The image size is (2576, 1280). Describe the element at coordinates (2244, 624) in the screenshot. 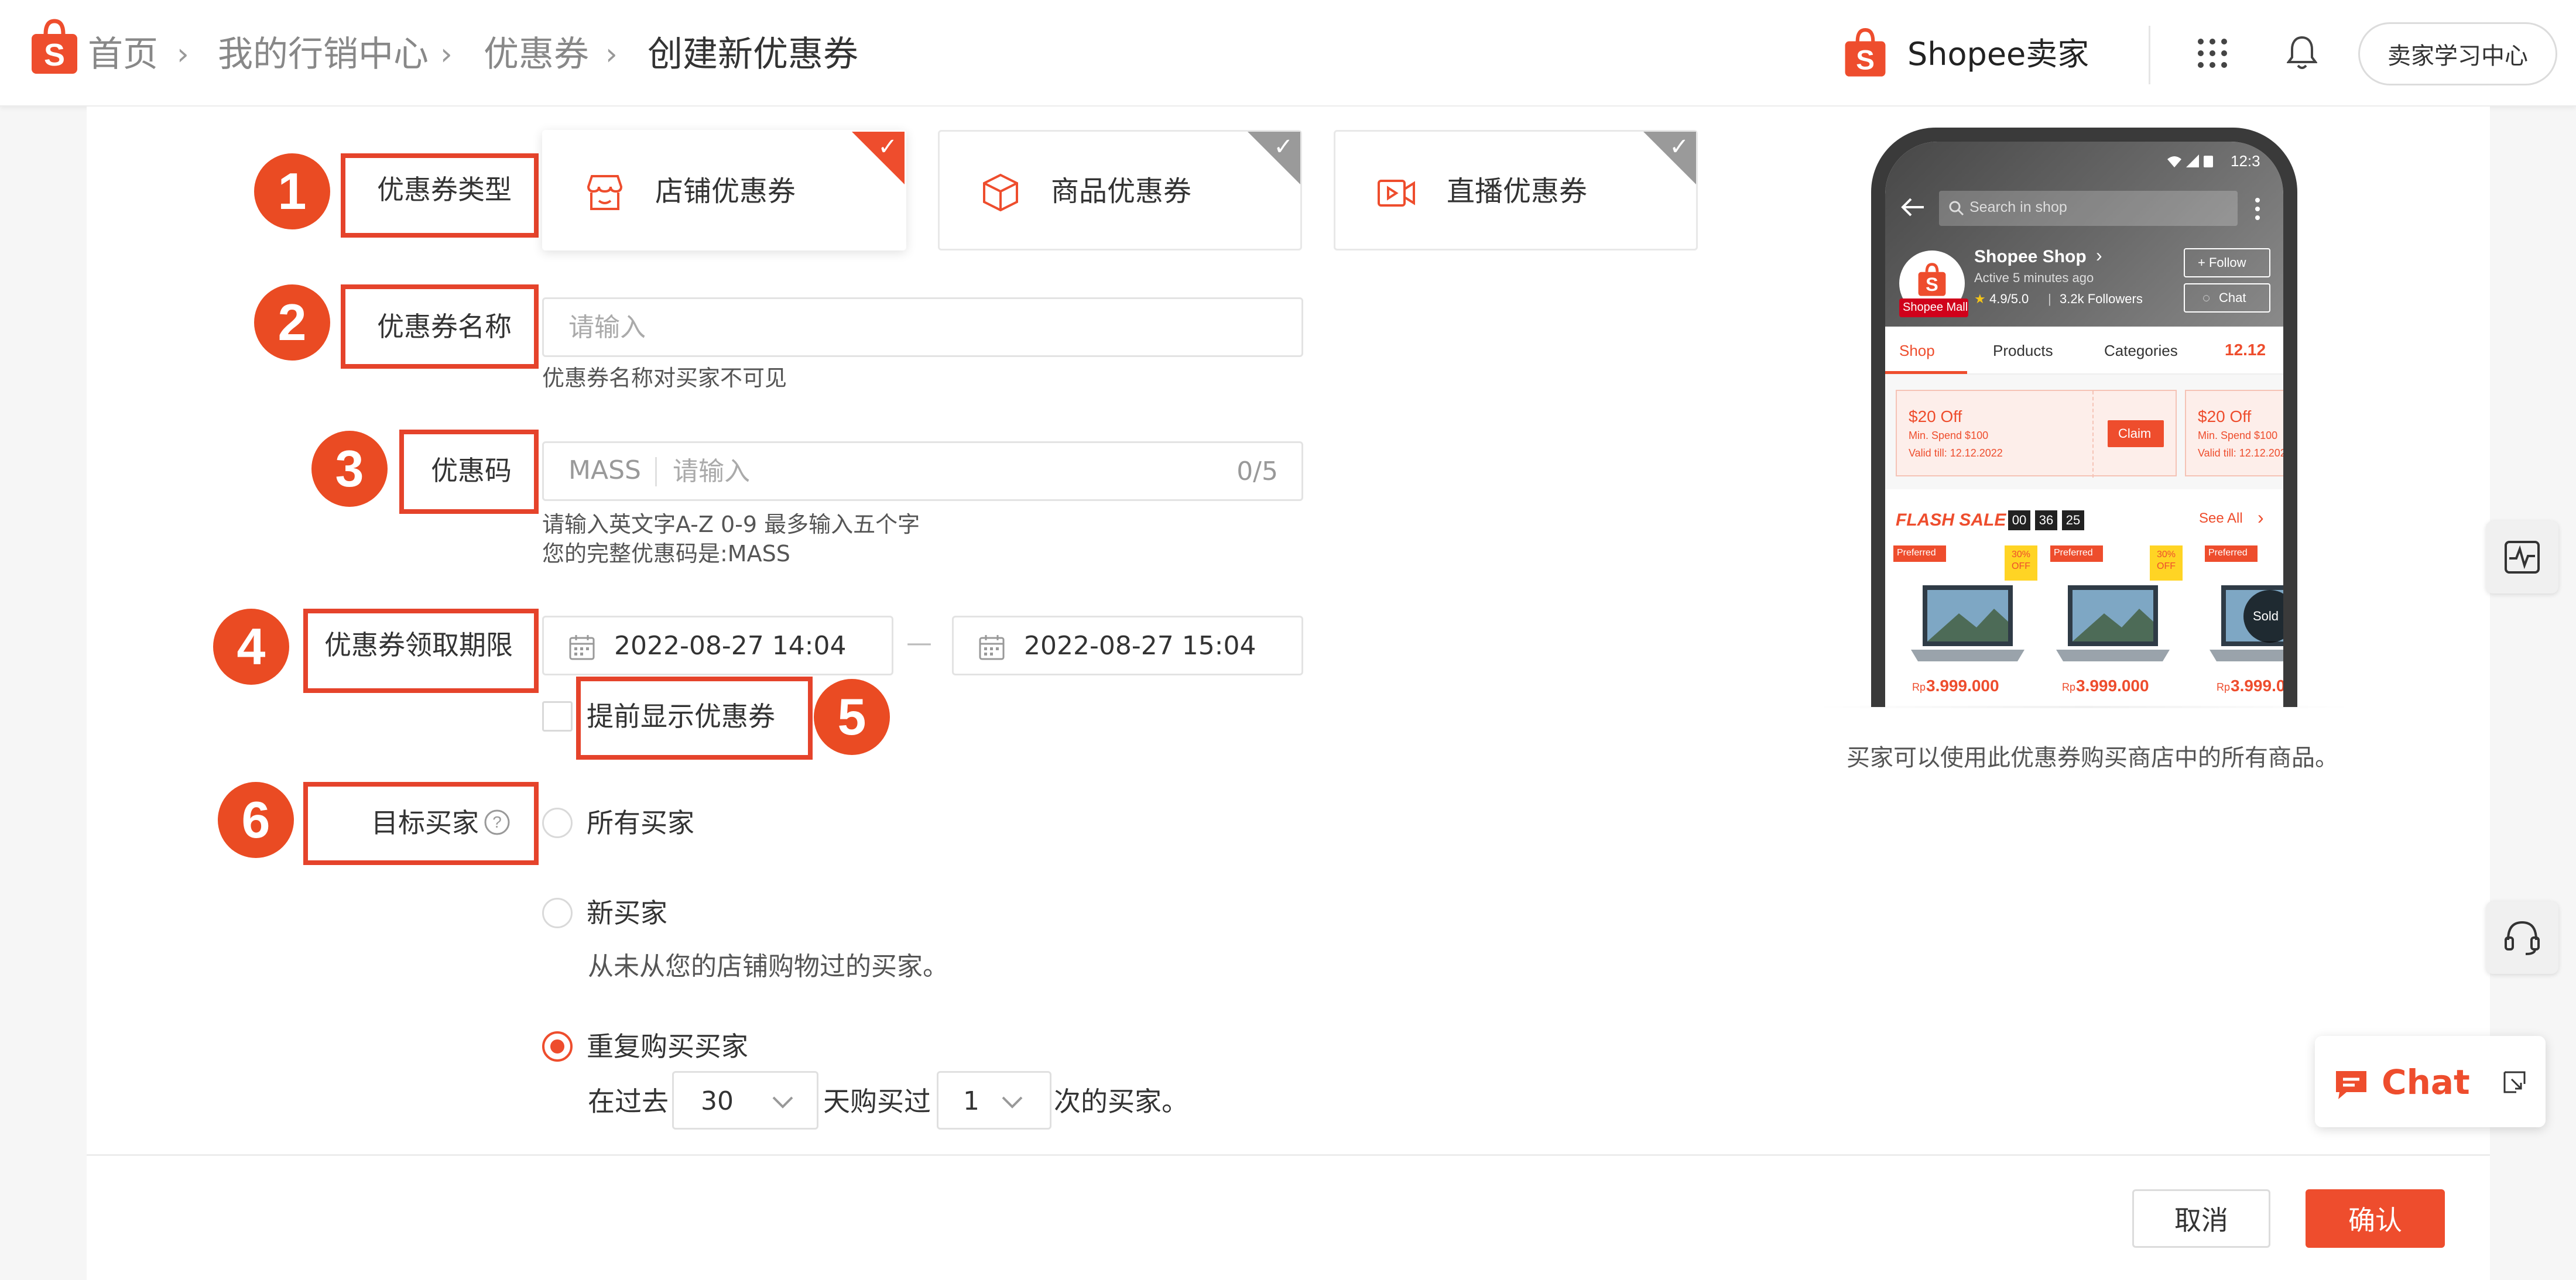

I see `flash-product-3: Preferred Sold Rp 3.999.000` at that location.